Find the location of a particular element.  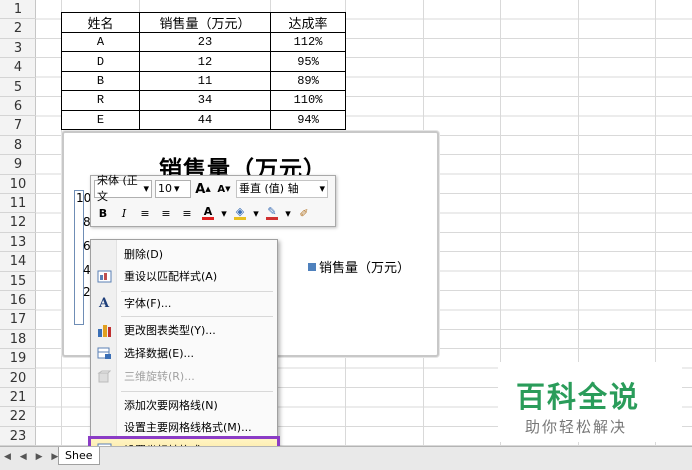

table-header-name: 姓名 is located at coordinates (100, 22).